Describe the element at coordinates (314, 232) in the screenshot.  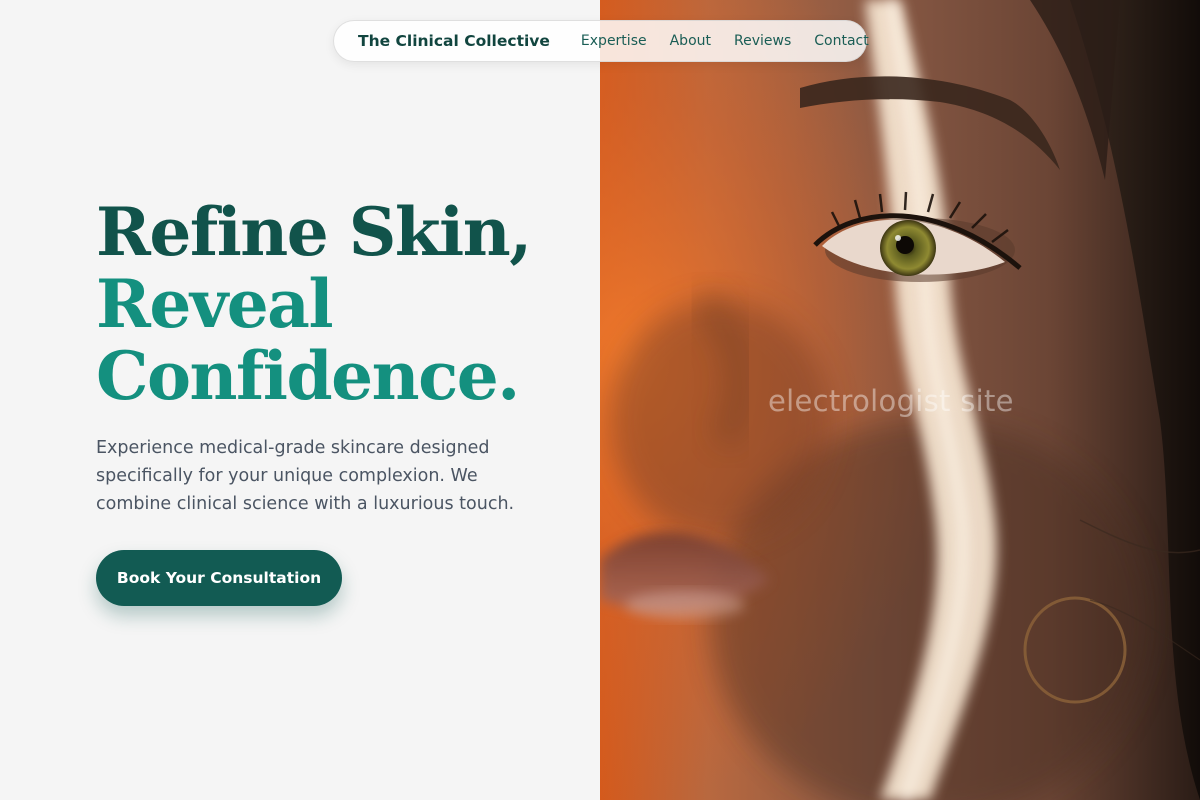
I see `headline-line-1: Refine Skin,` at that location.